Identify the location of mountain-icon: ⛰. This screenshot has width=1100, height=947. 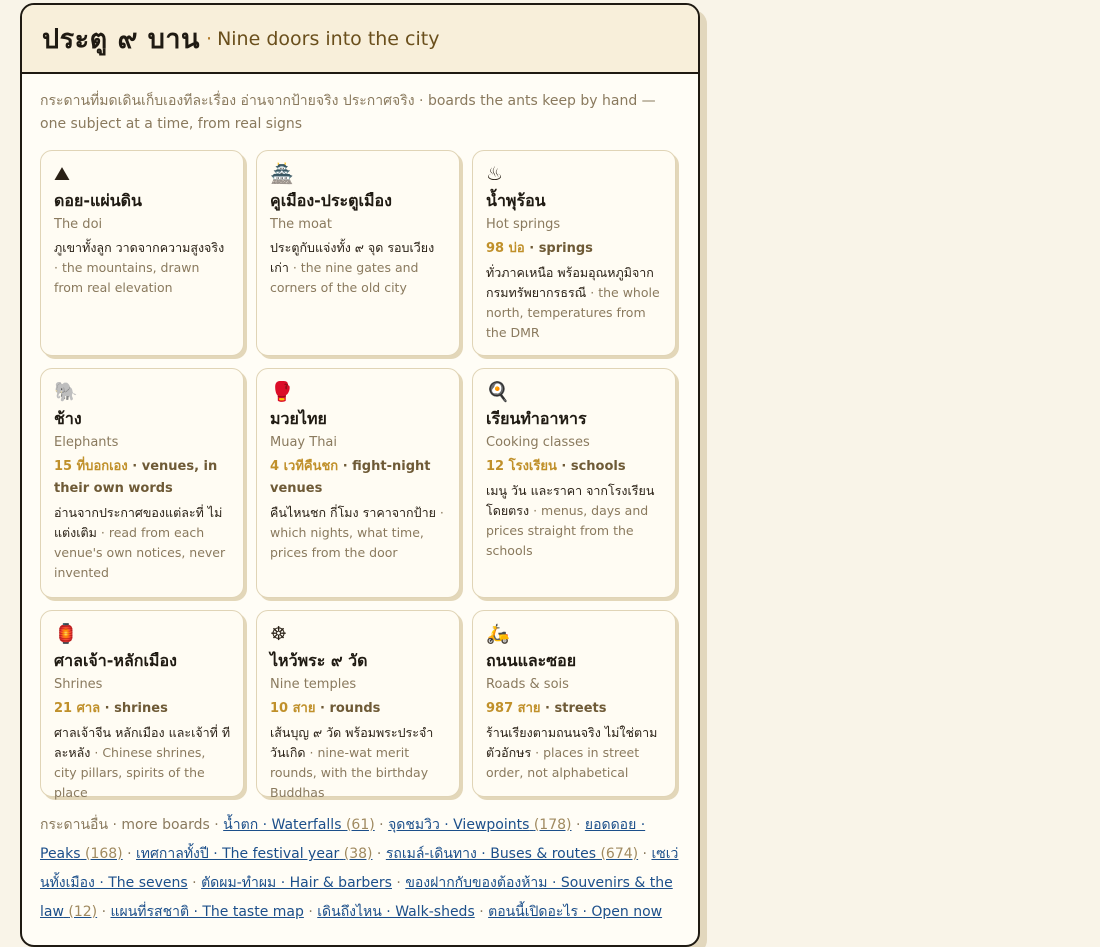
(62, 174).